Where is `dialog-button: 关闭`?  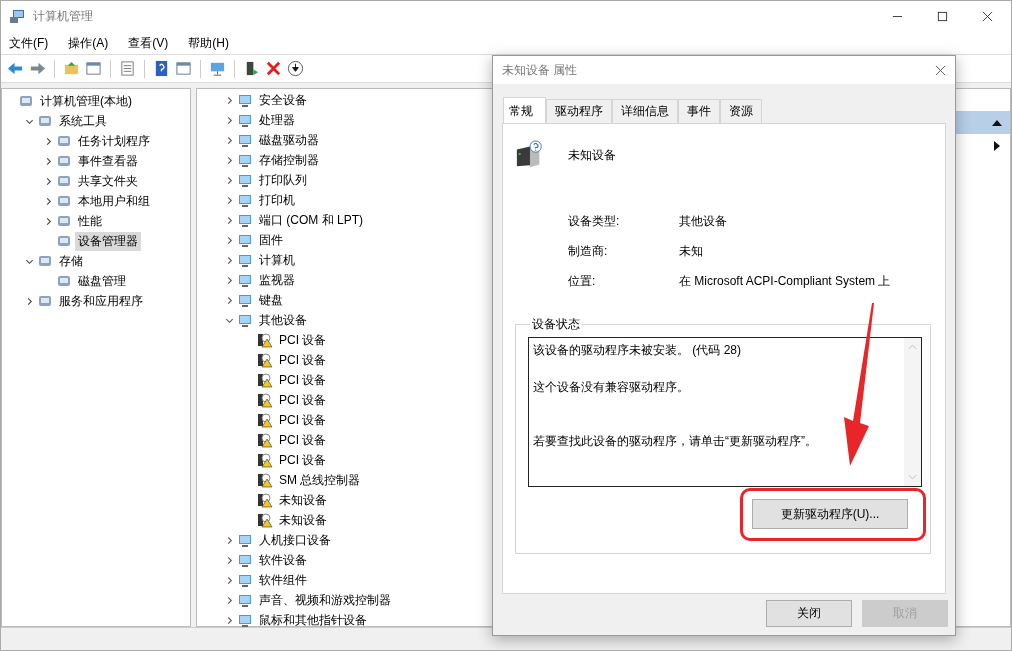 dialog-button: 关闭 is located at coordinates (809, 613).